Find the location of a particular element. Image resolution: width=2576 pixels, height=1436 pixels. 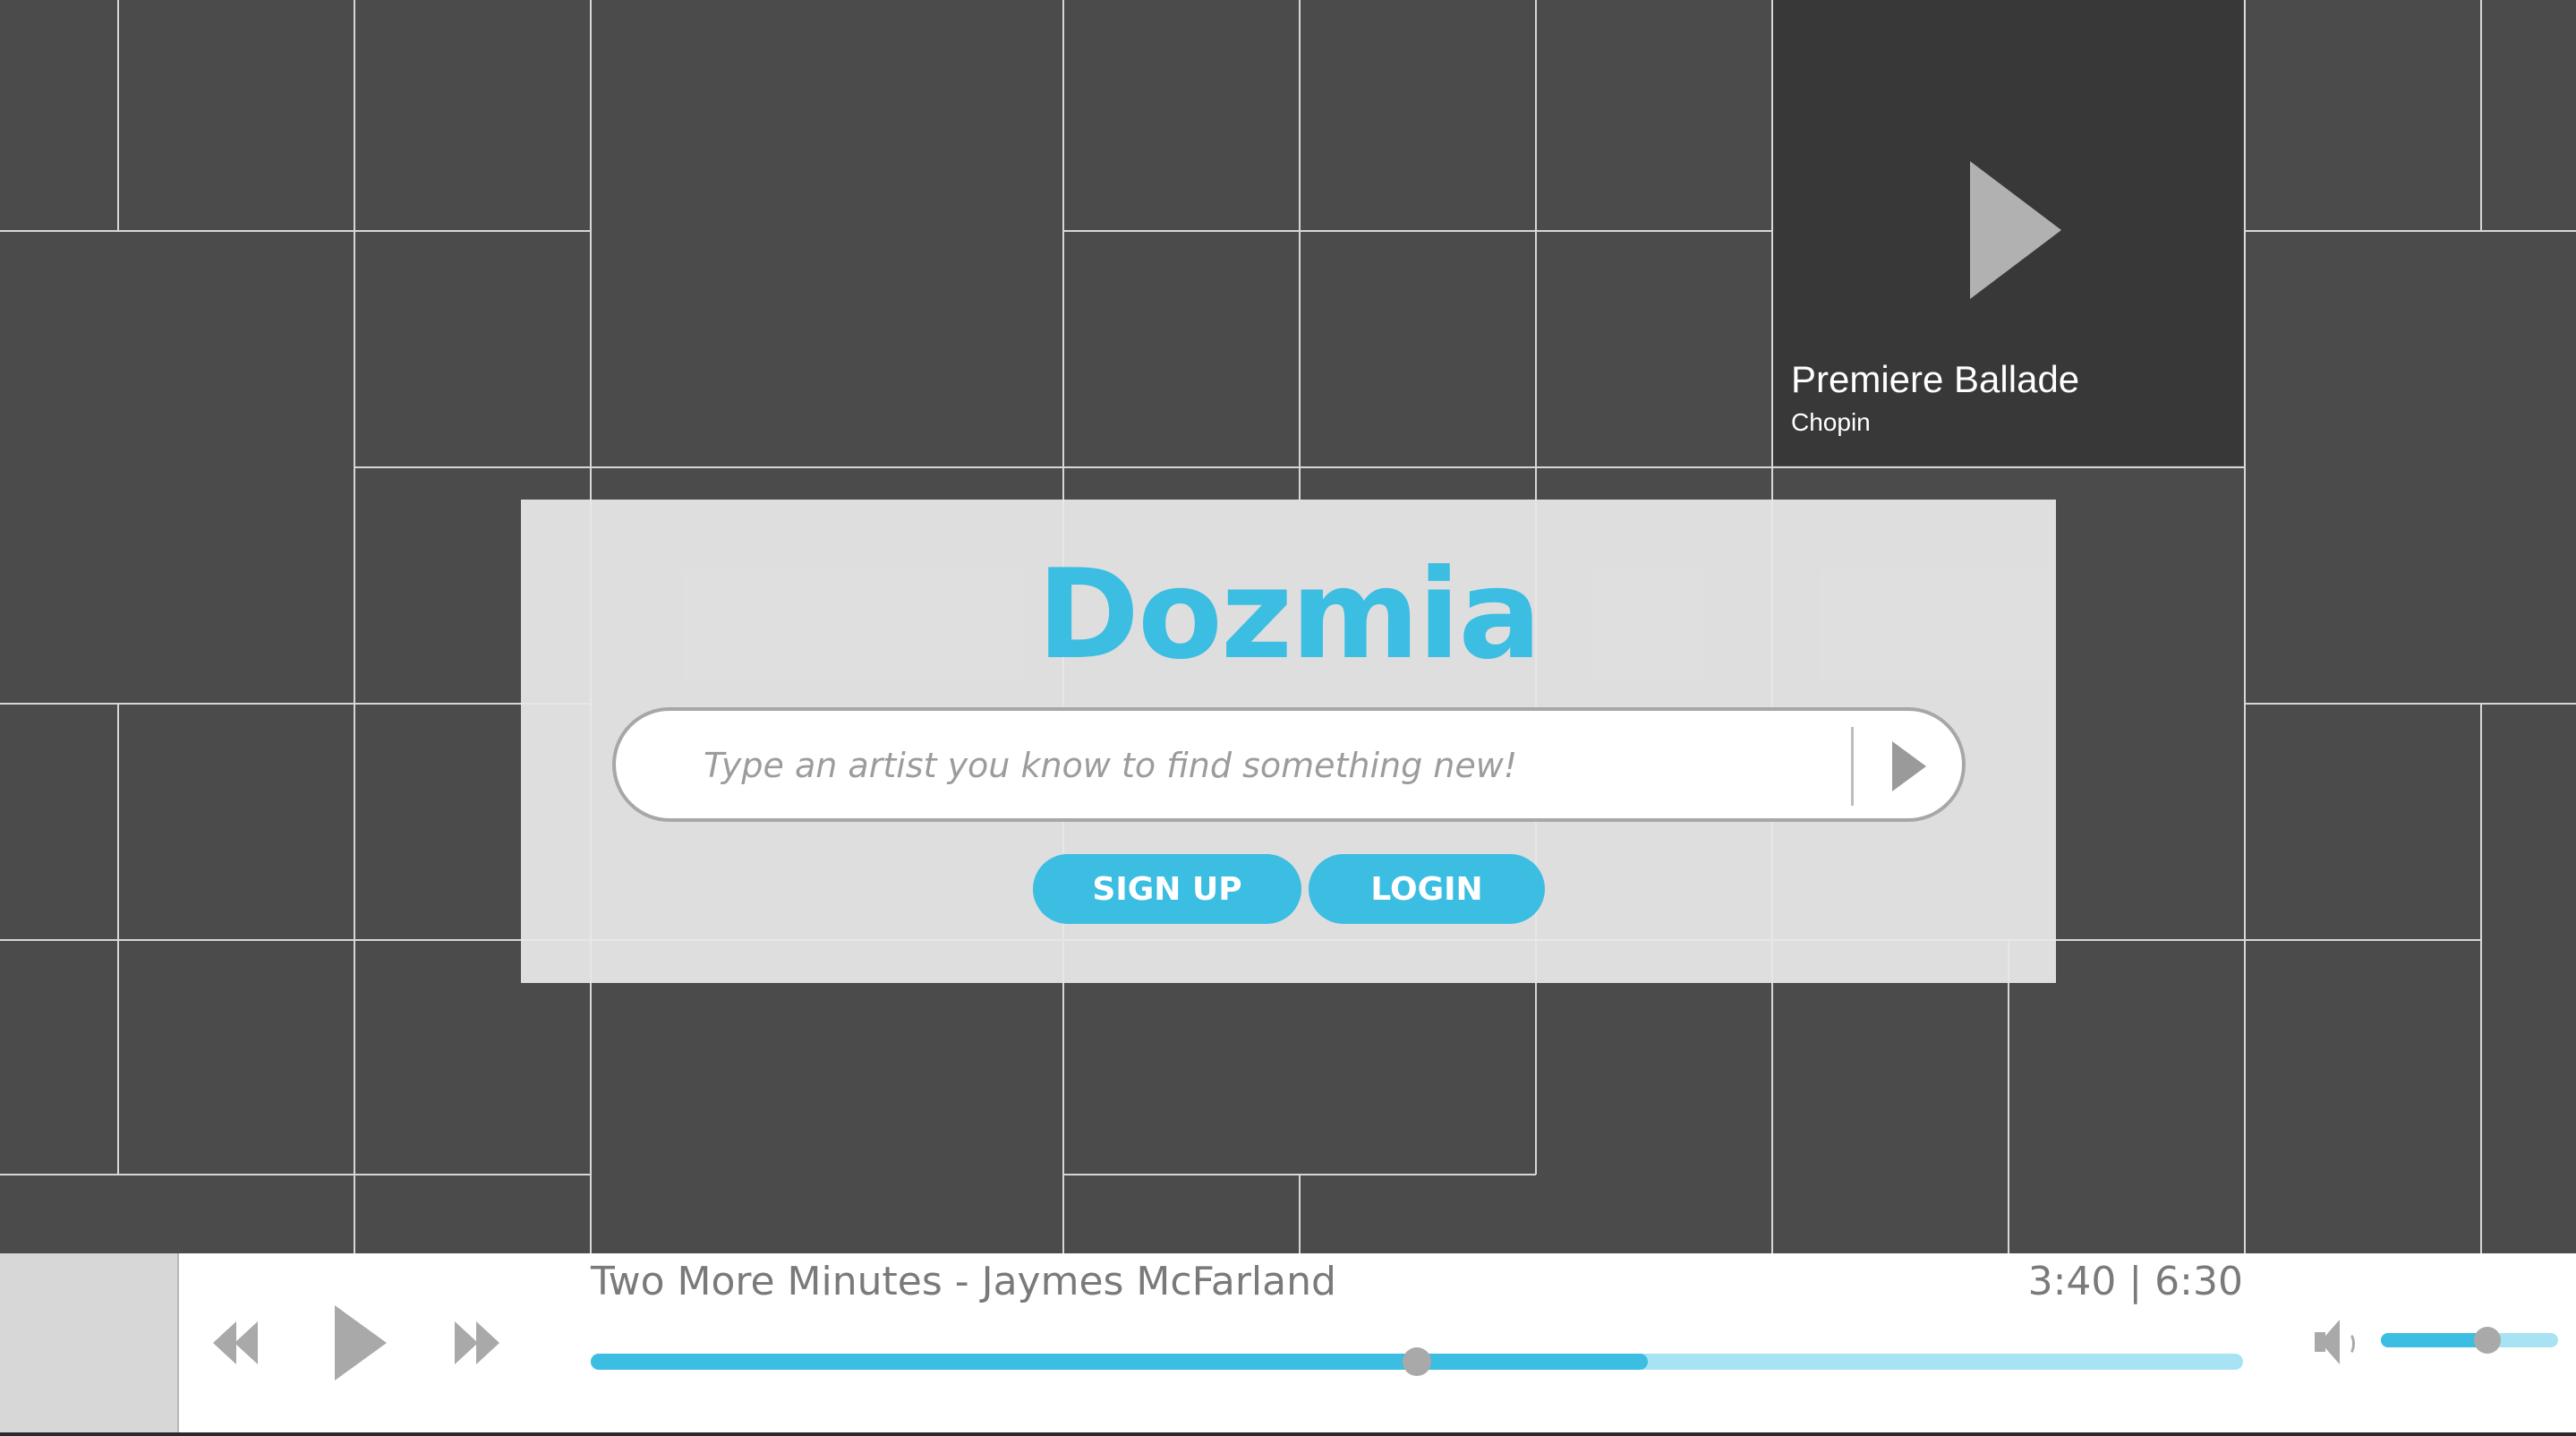

featured-track-artist: Chopin is located at coordinates (1831, 422).